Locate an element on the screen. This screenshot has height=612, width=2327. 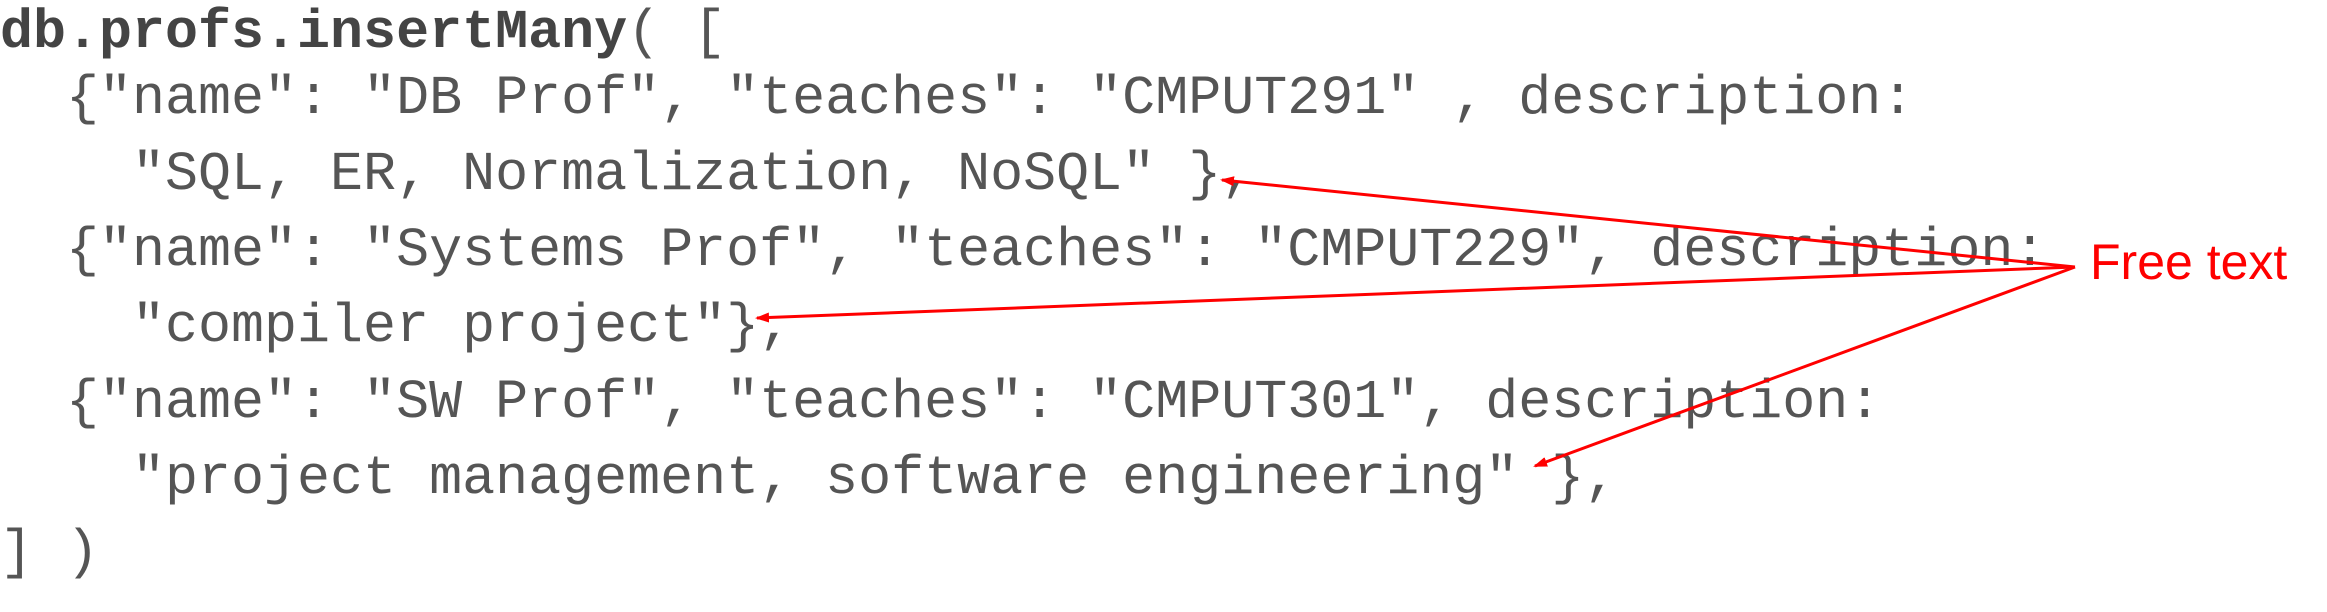
code-line-1: db.profs.insertMany( [ is located at coordinates (363, 33).